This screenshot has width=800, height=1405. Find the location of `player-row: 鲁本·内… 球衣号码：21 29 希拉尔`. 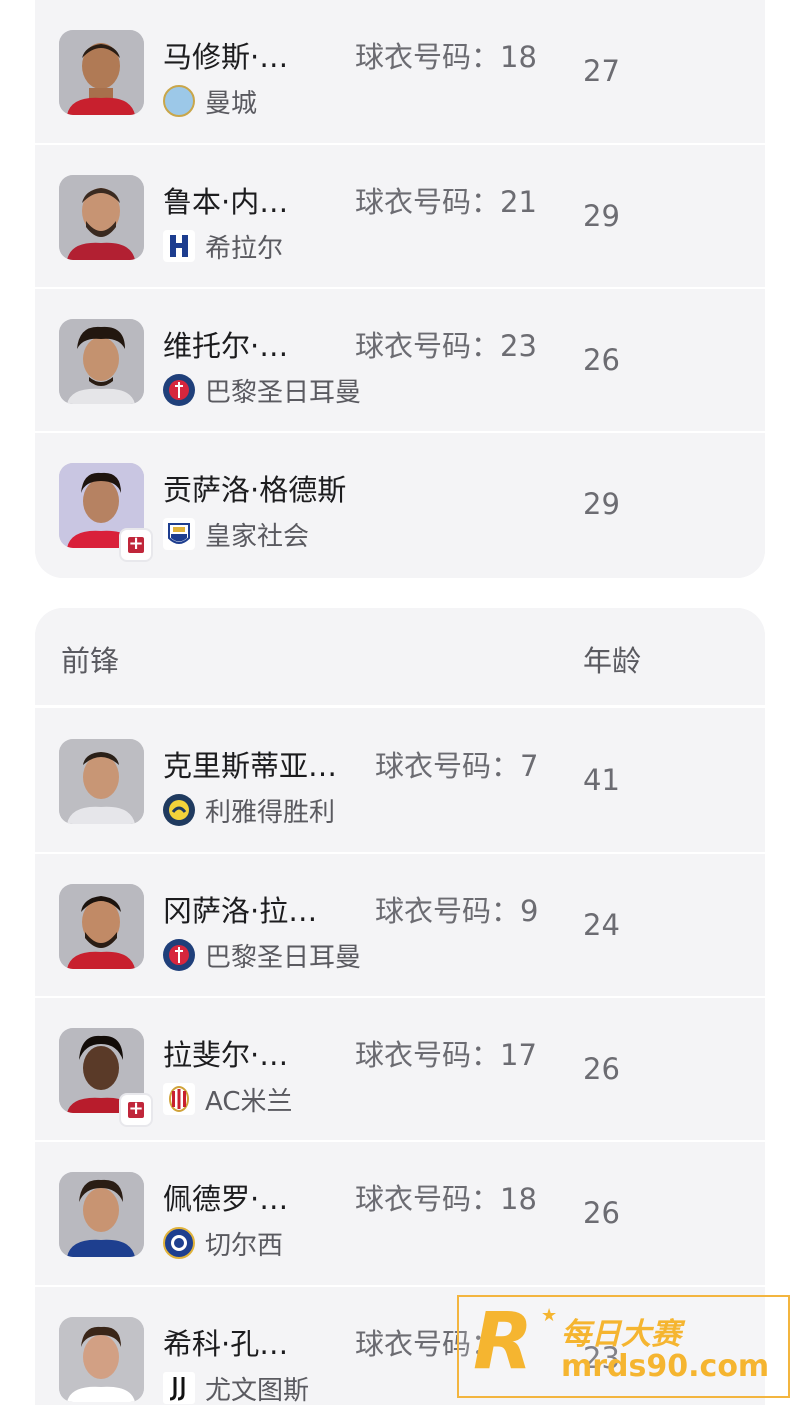

player-row: 鲁本·内… 球衣号码：21 29 希拉尔 is located at coordinates (400, 218).